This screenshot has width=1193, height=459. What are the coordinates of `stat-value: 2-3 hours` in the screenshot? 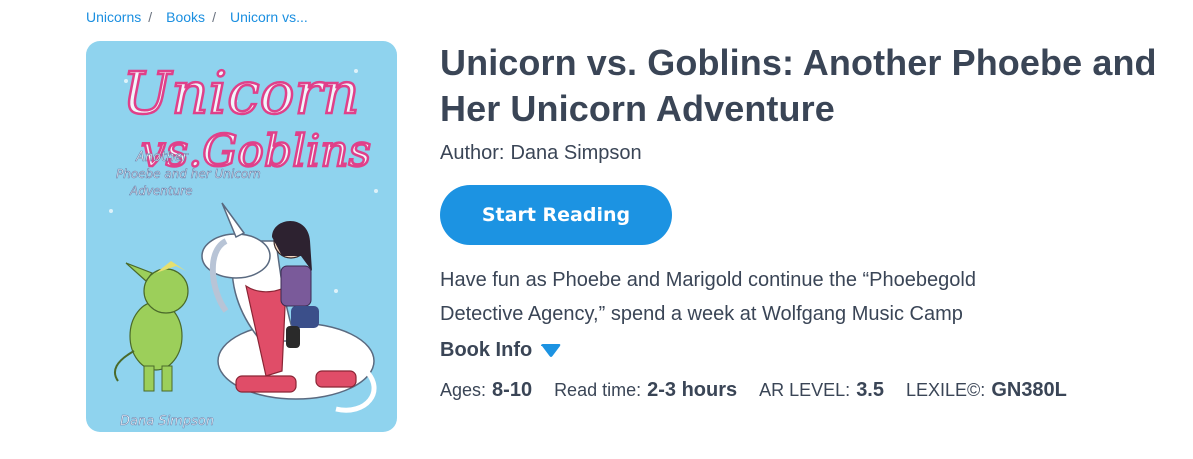 It's located at (692, 390).